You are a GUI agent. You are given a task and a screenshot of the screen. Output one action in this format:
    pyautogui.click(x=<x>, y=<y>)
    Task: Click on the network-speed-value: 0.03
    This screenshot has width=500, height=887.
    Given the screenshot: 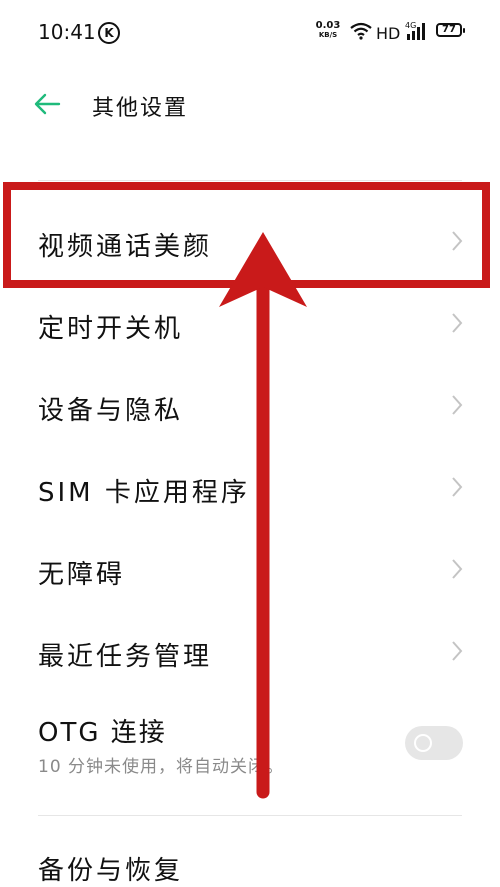 What is the action you would take?
    pyautogui.click(x=328, y=25)
    